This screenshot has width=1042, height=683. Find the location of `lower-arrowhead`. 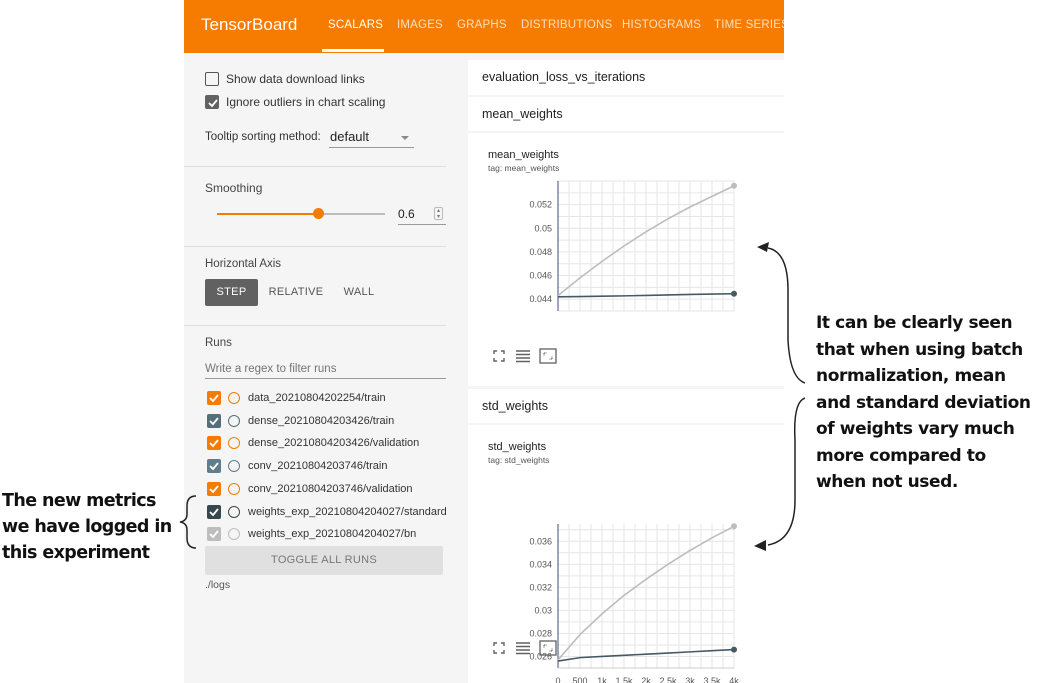

lower-arrowhead is located at coordinates (760, 545).